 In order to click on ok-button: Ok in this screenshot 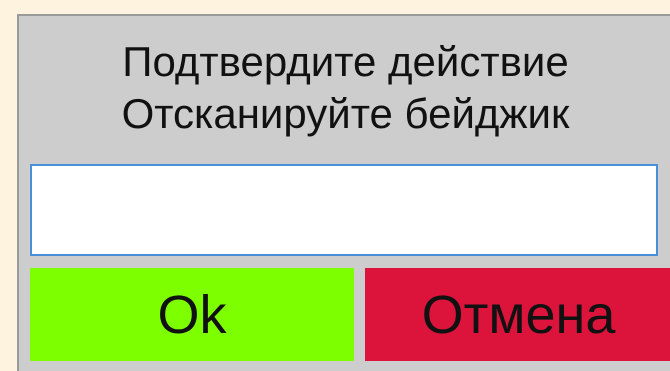, I will do `click(192, 314)`.